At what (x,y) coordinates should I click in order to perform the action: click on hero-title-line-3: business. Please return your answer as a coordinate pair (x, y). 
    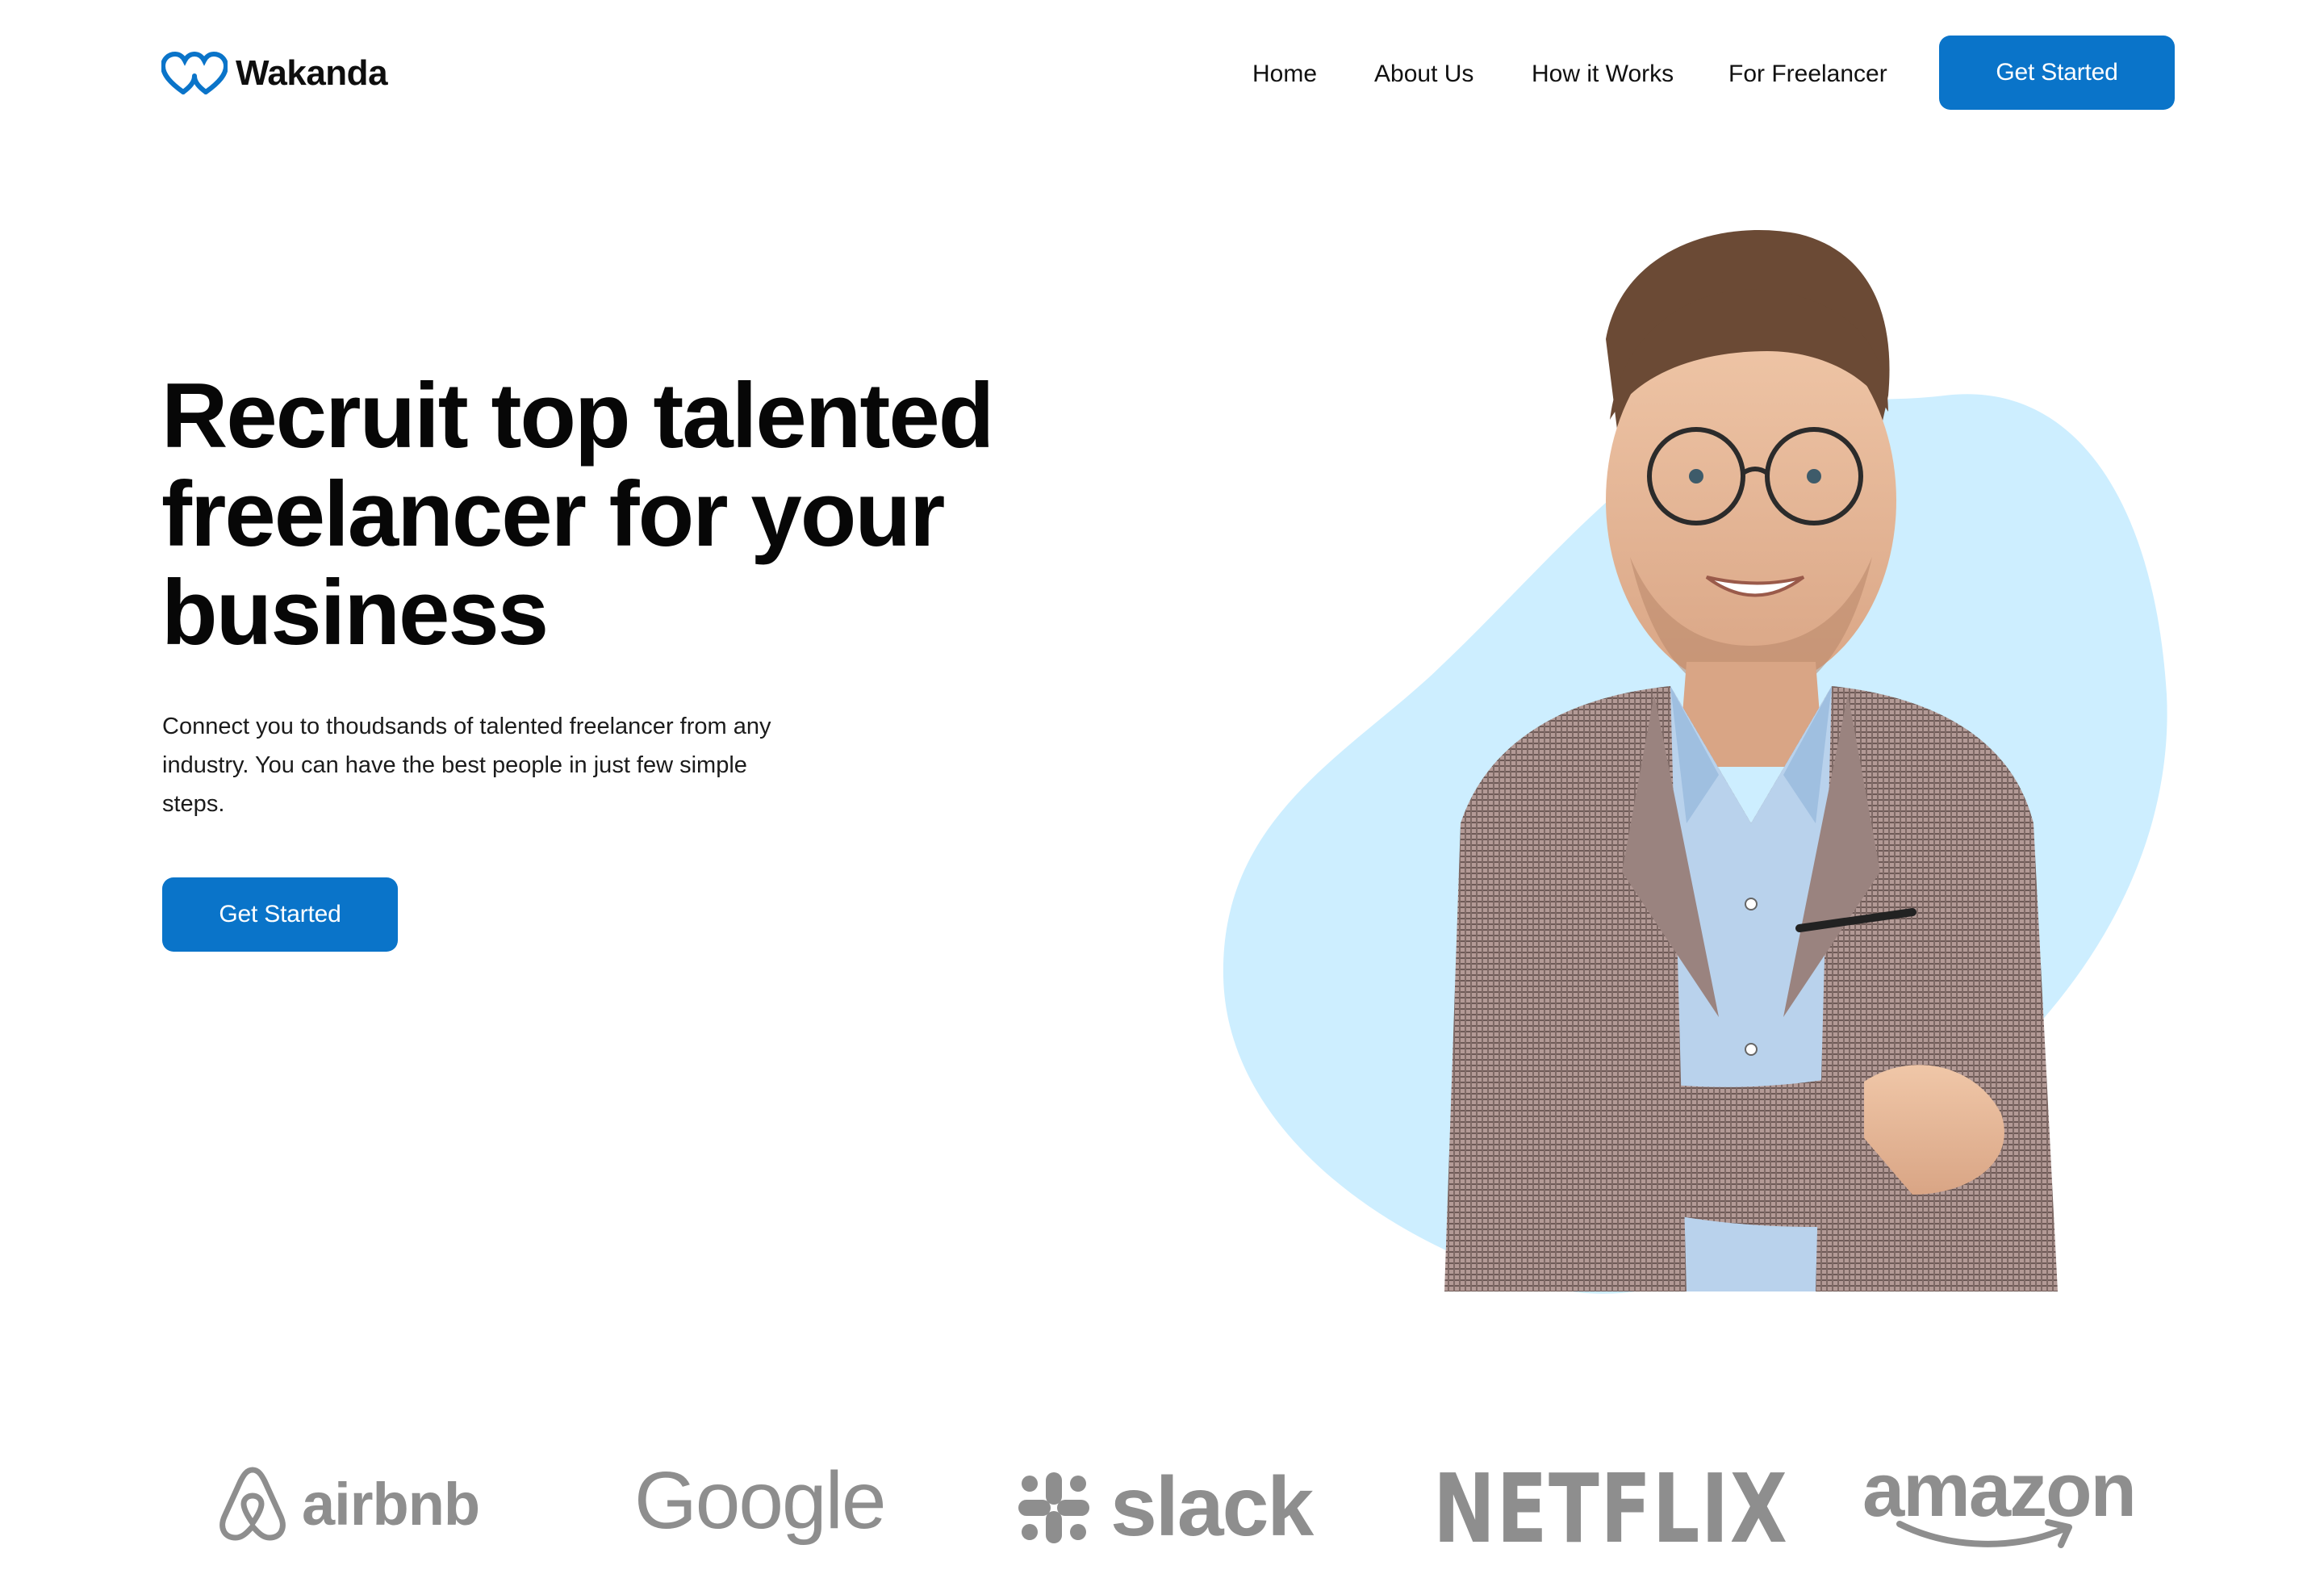
    Looking at the image, I should click on (355, 613).